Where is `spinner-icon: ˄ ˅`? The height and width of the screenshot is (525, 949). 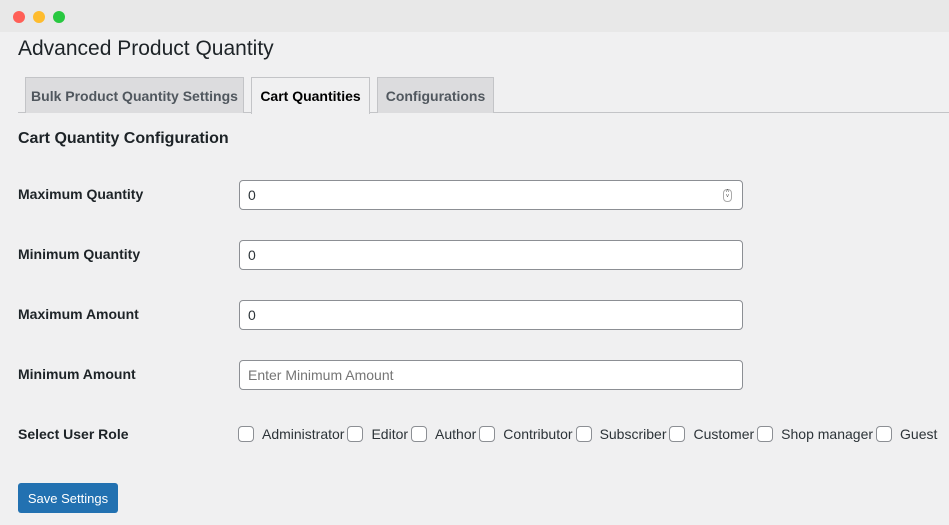 spinner-icon: ˄ ˅ is located at coordinates (727, 195).